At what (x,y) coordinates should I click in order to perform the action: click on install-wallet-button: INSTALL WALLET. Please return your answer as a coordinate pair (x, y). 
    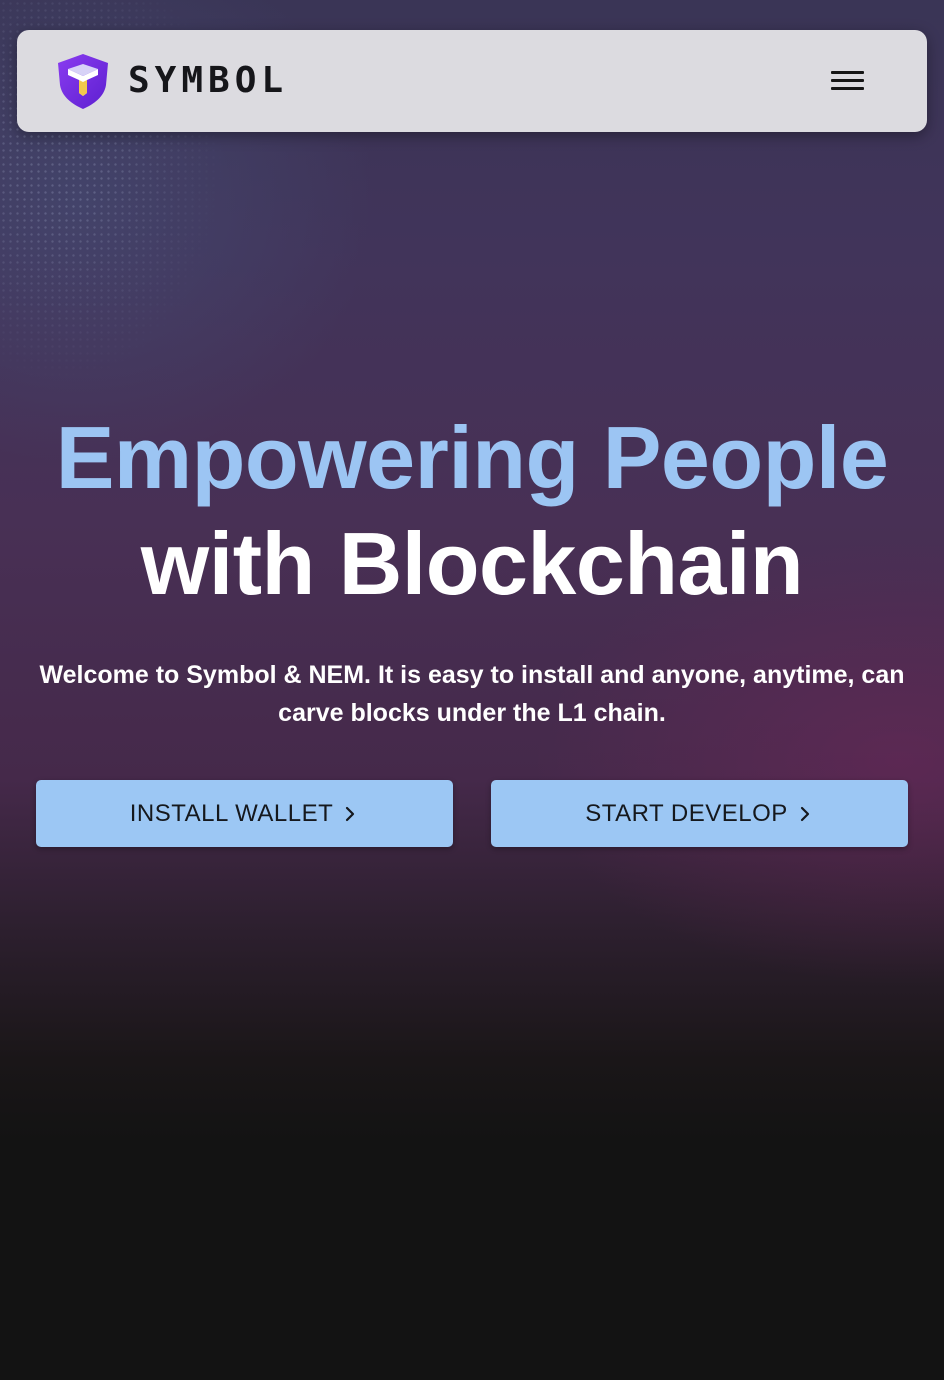
    Looking at the image, I should click on (244, 813).